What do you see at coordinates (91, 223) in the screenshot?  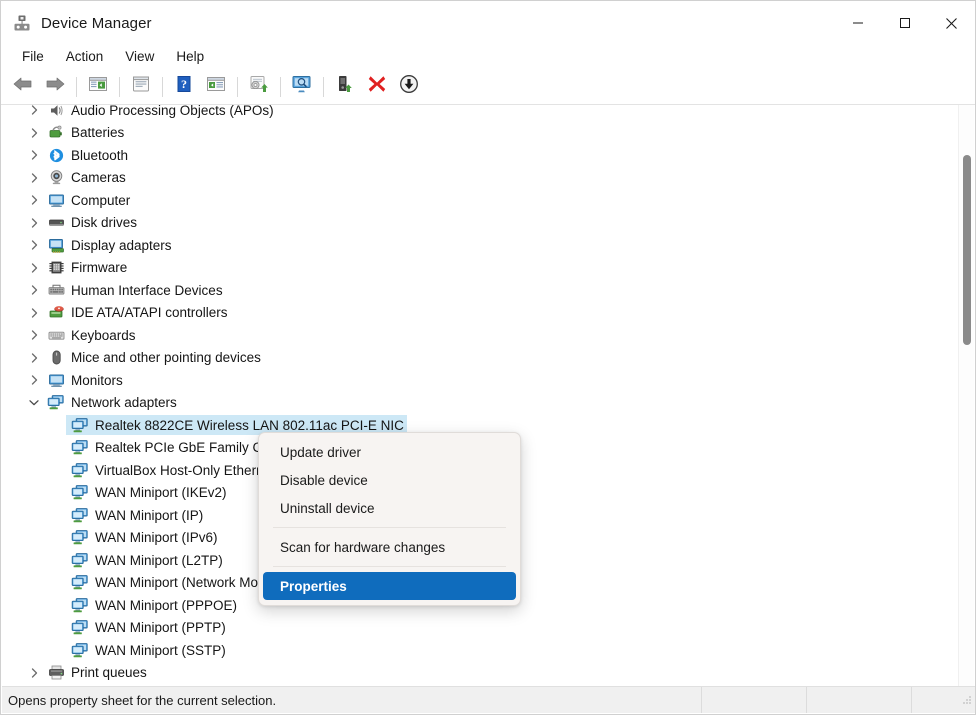 I see `tree-item-label-box: Disk drives` at bounding box center [91, 223].